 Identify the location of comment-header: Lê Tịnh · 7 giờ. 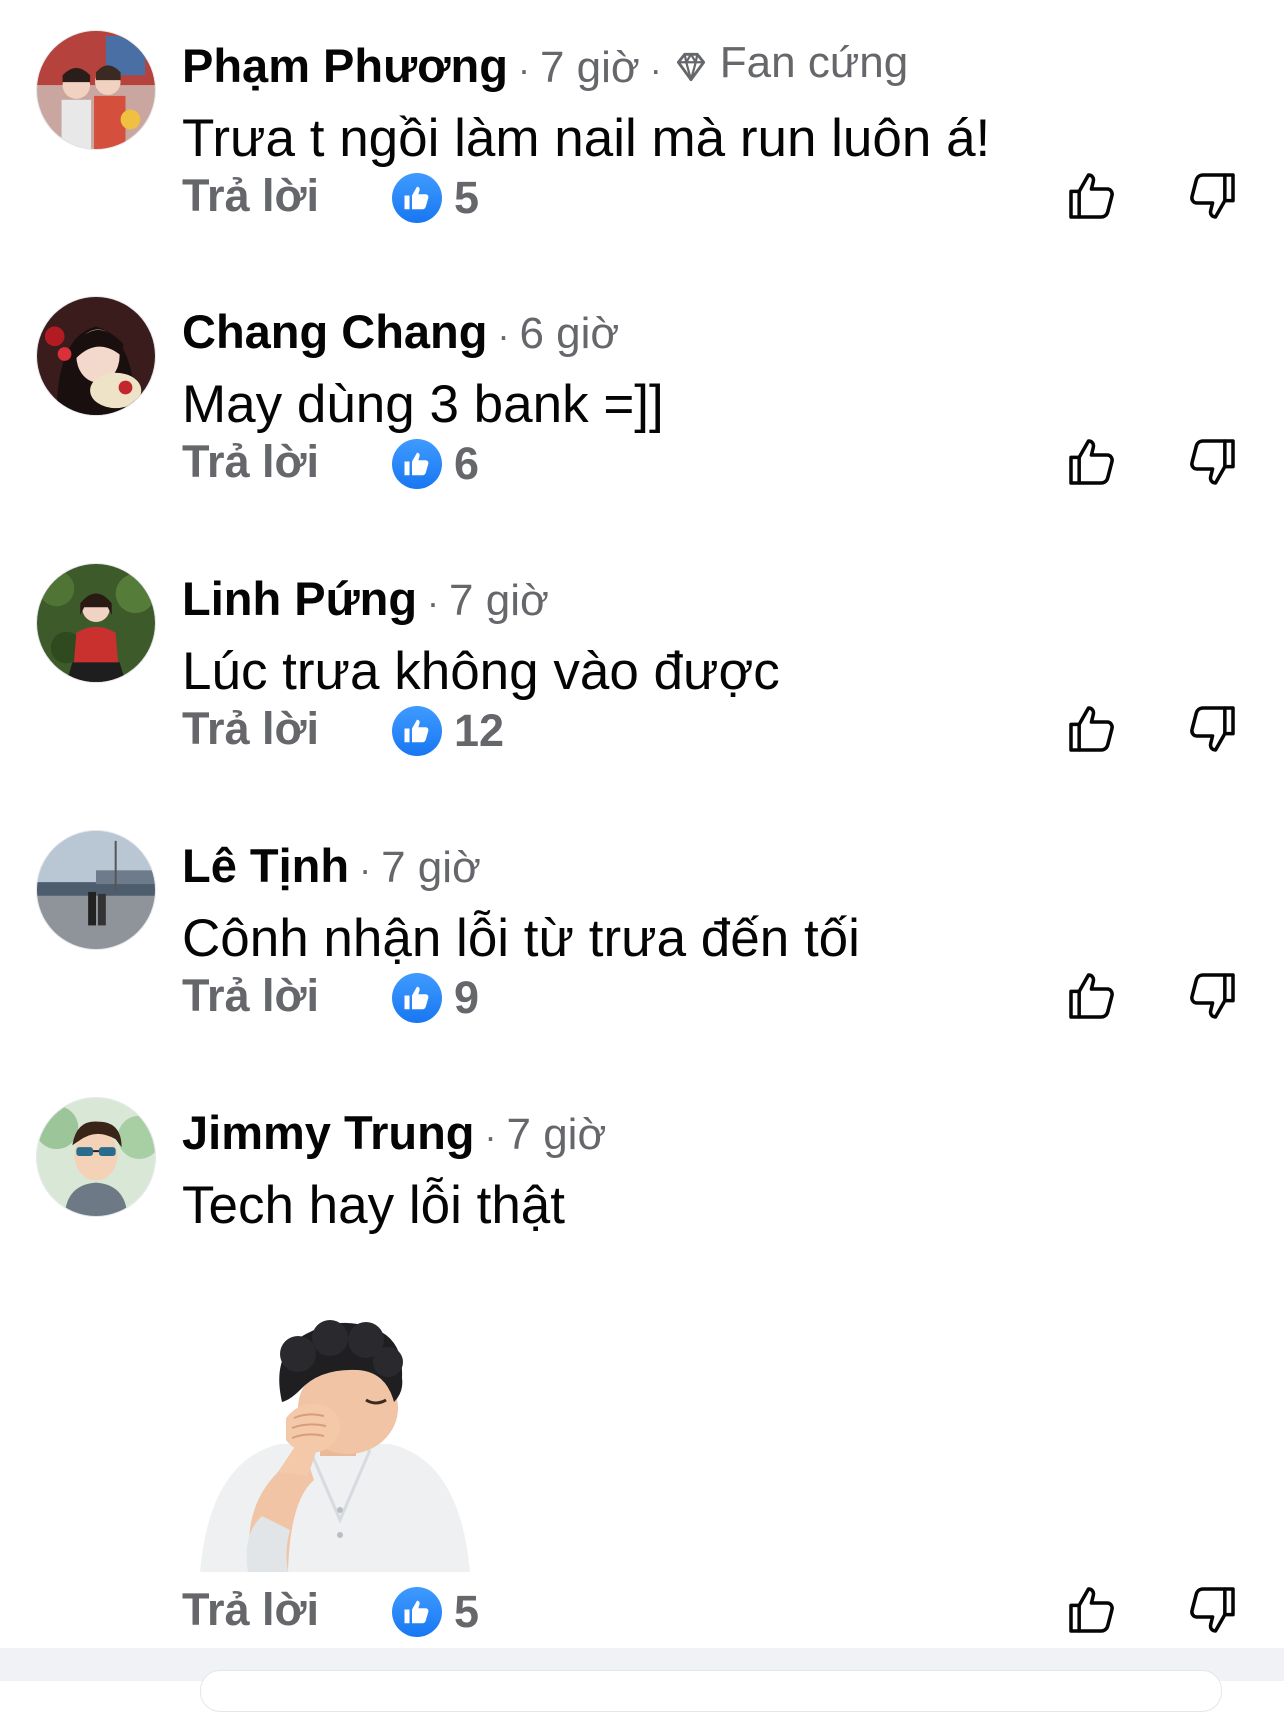
(331, 865).